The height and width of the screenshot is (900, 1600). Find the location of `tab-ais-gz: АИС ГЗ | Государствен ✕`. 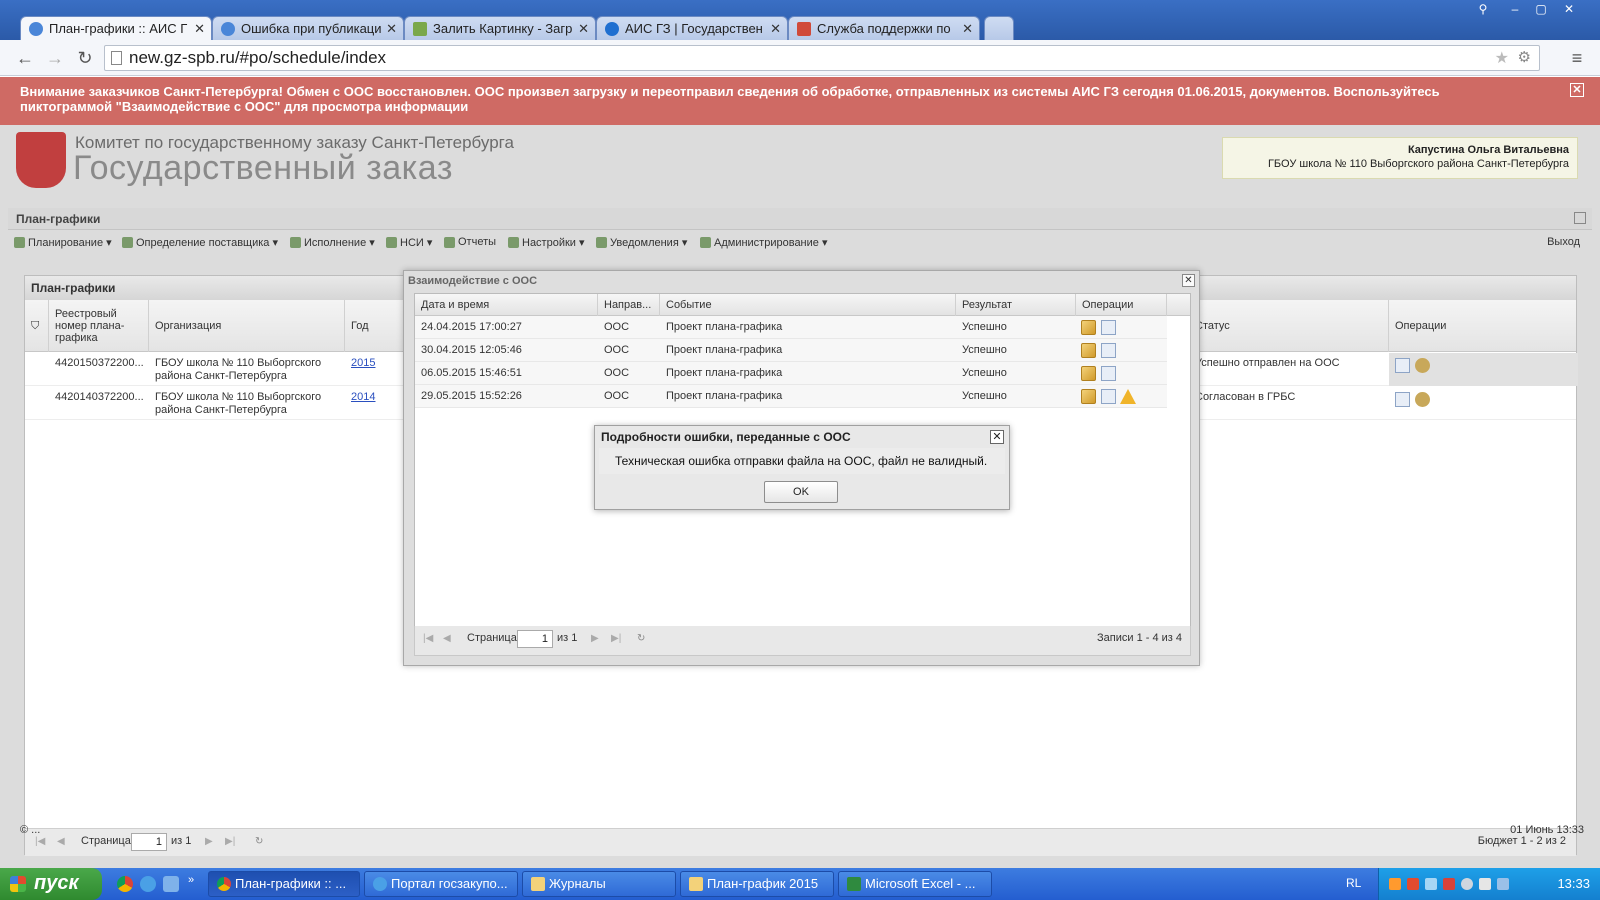

tab-ais-gz: АИС ГЗ | Государствен ✕ is located at coordinates (692, 28).